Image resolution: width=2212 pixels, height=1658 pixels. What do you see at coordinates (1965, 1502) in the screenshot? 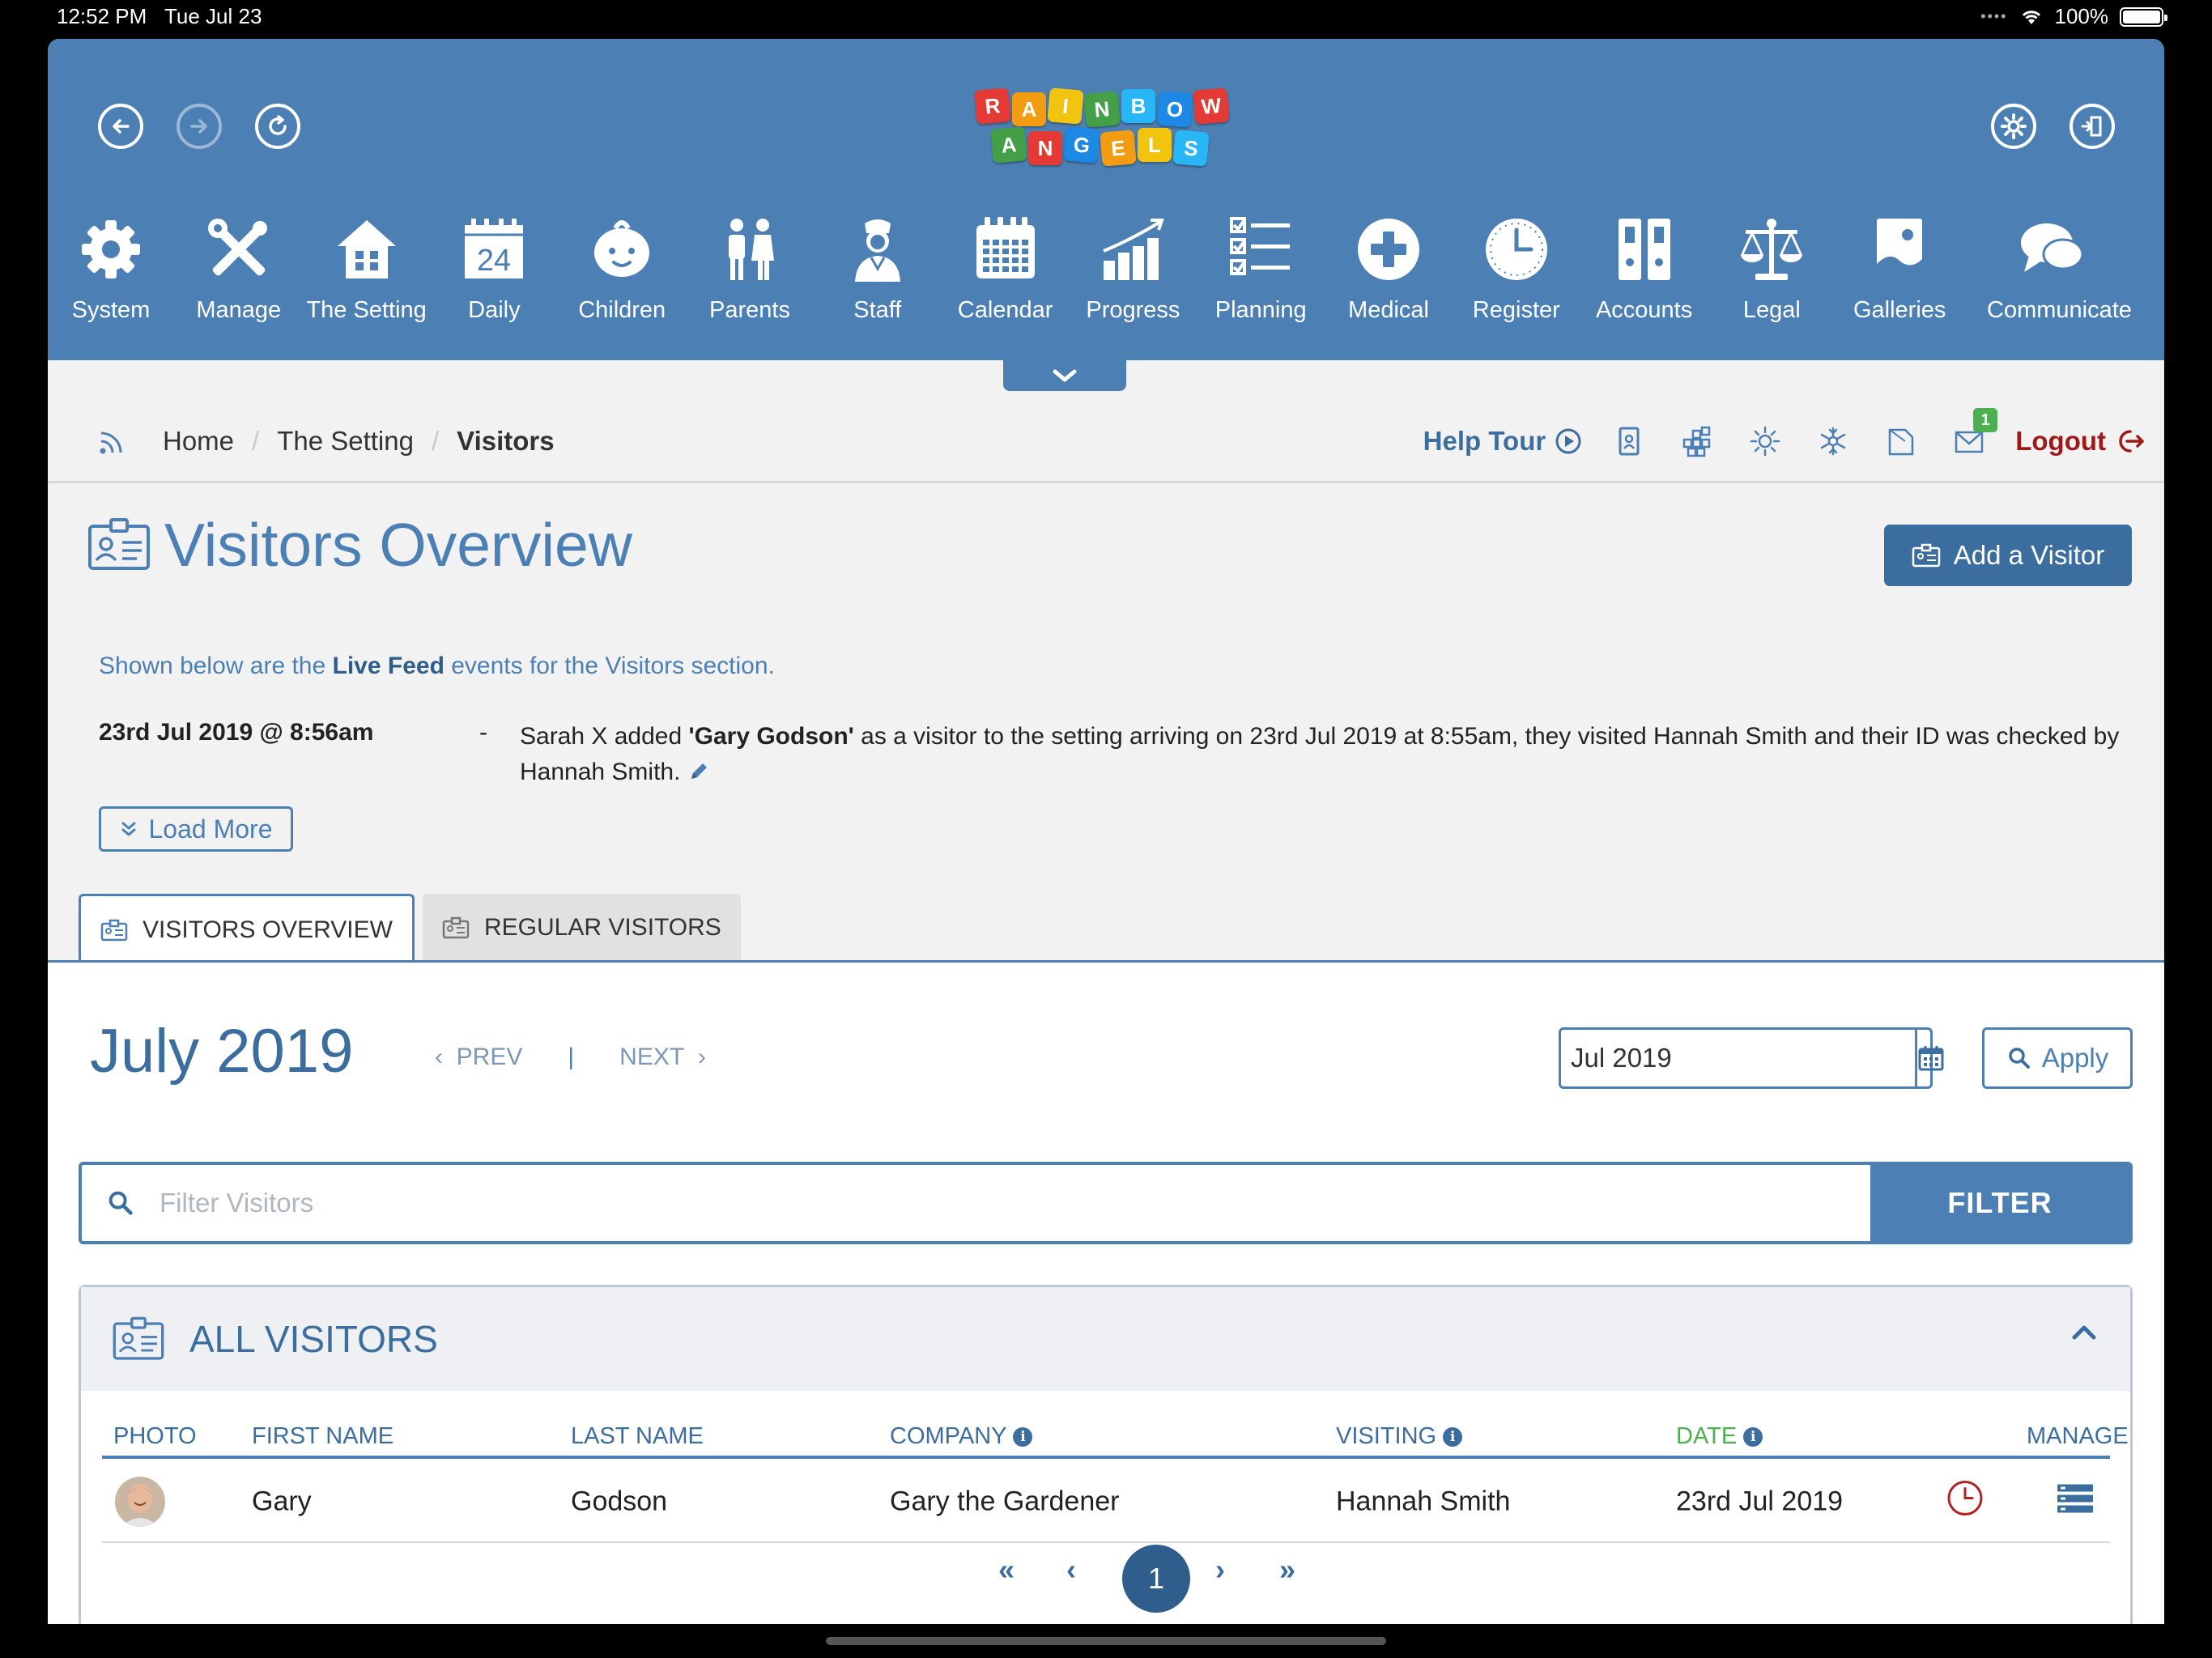
I see `time-log-button` at bounding box center [1965, 1502].